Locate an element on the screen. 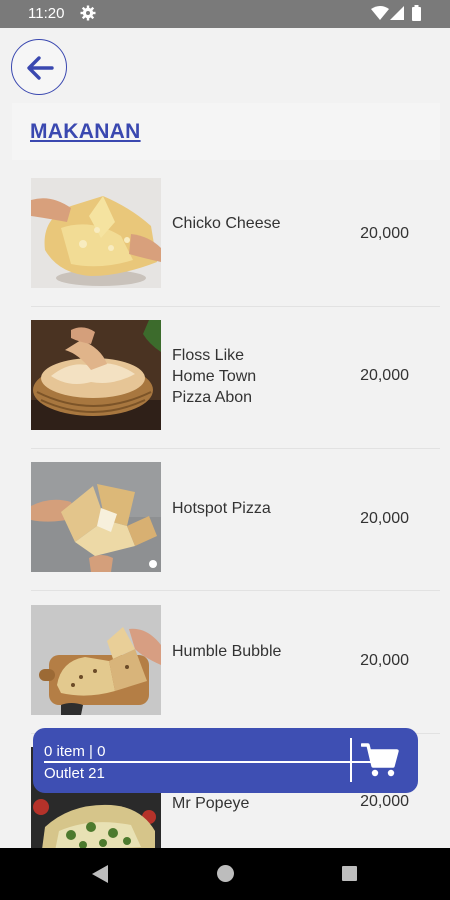  signal-icon is located at coordinates (397, 13).